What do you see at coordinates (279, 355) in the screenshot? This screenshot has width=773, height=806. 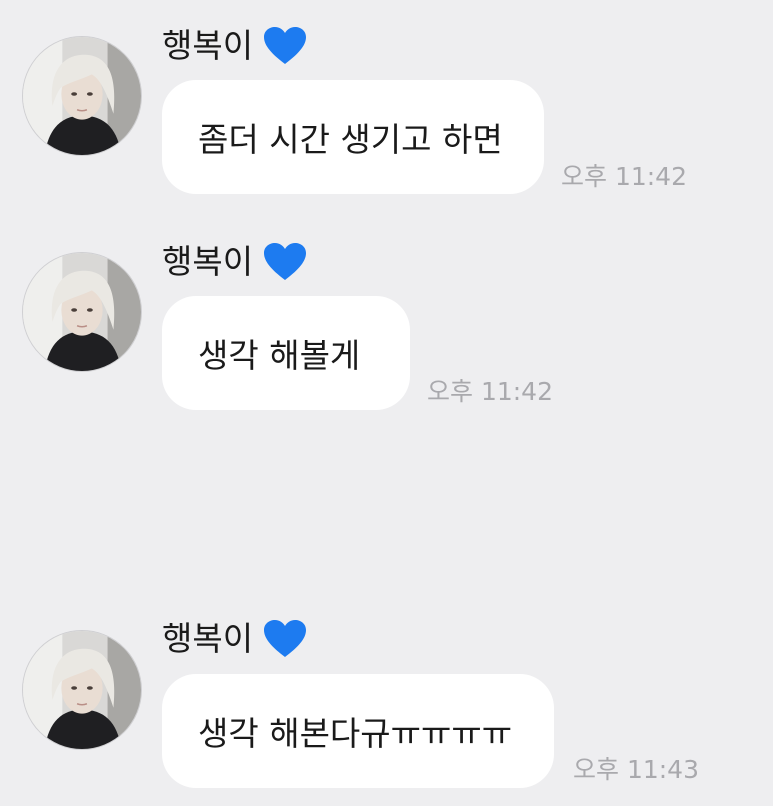 I see `message-text: 생각 해볼게` at bounding box center [279, 355].